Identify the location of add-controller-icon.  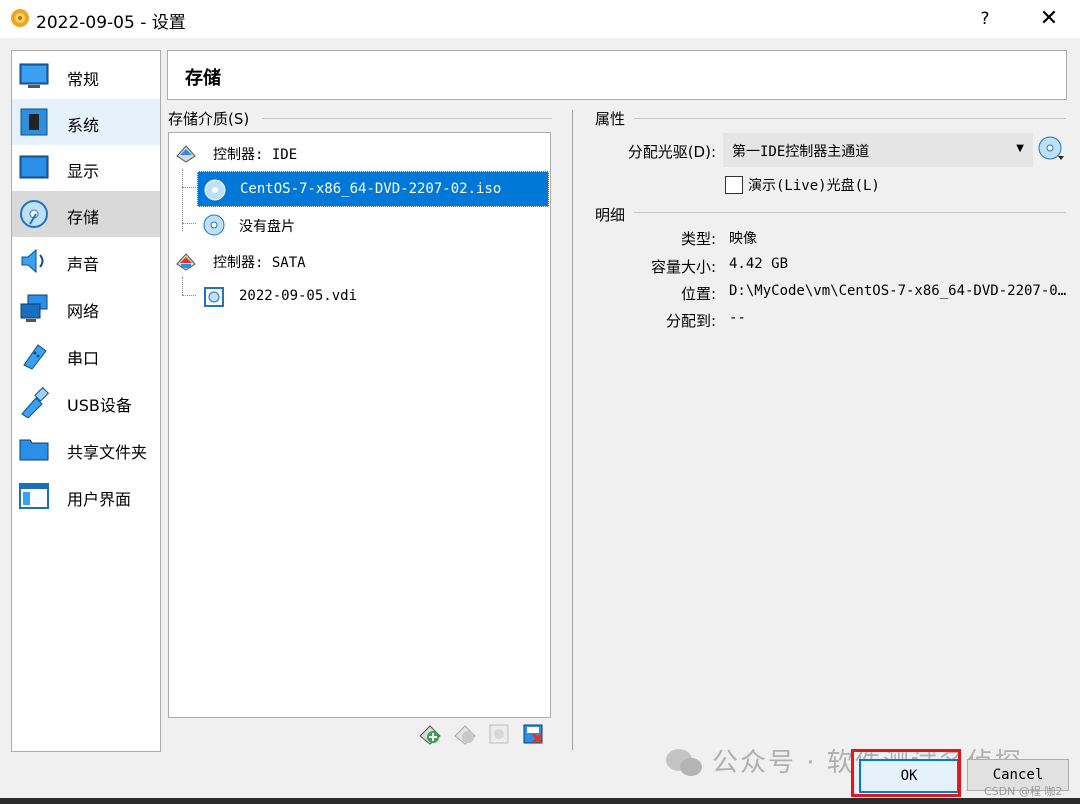
(430, 734).